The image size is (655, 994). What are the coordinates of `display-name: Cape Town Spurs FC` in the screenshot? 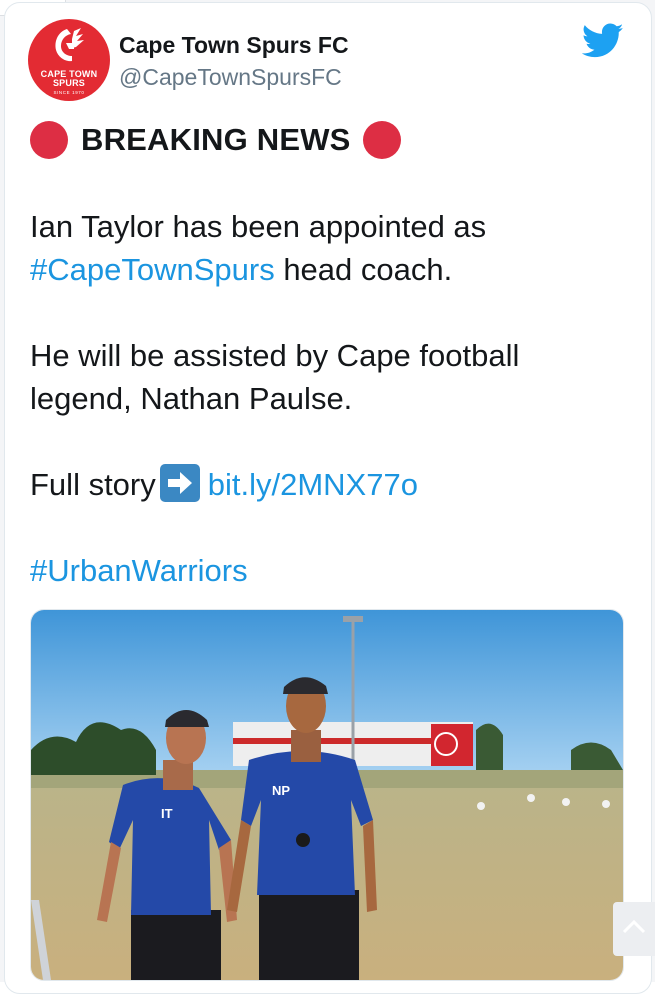 It's located at (234, 45).